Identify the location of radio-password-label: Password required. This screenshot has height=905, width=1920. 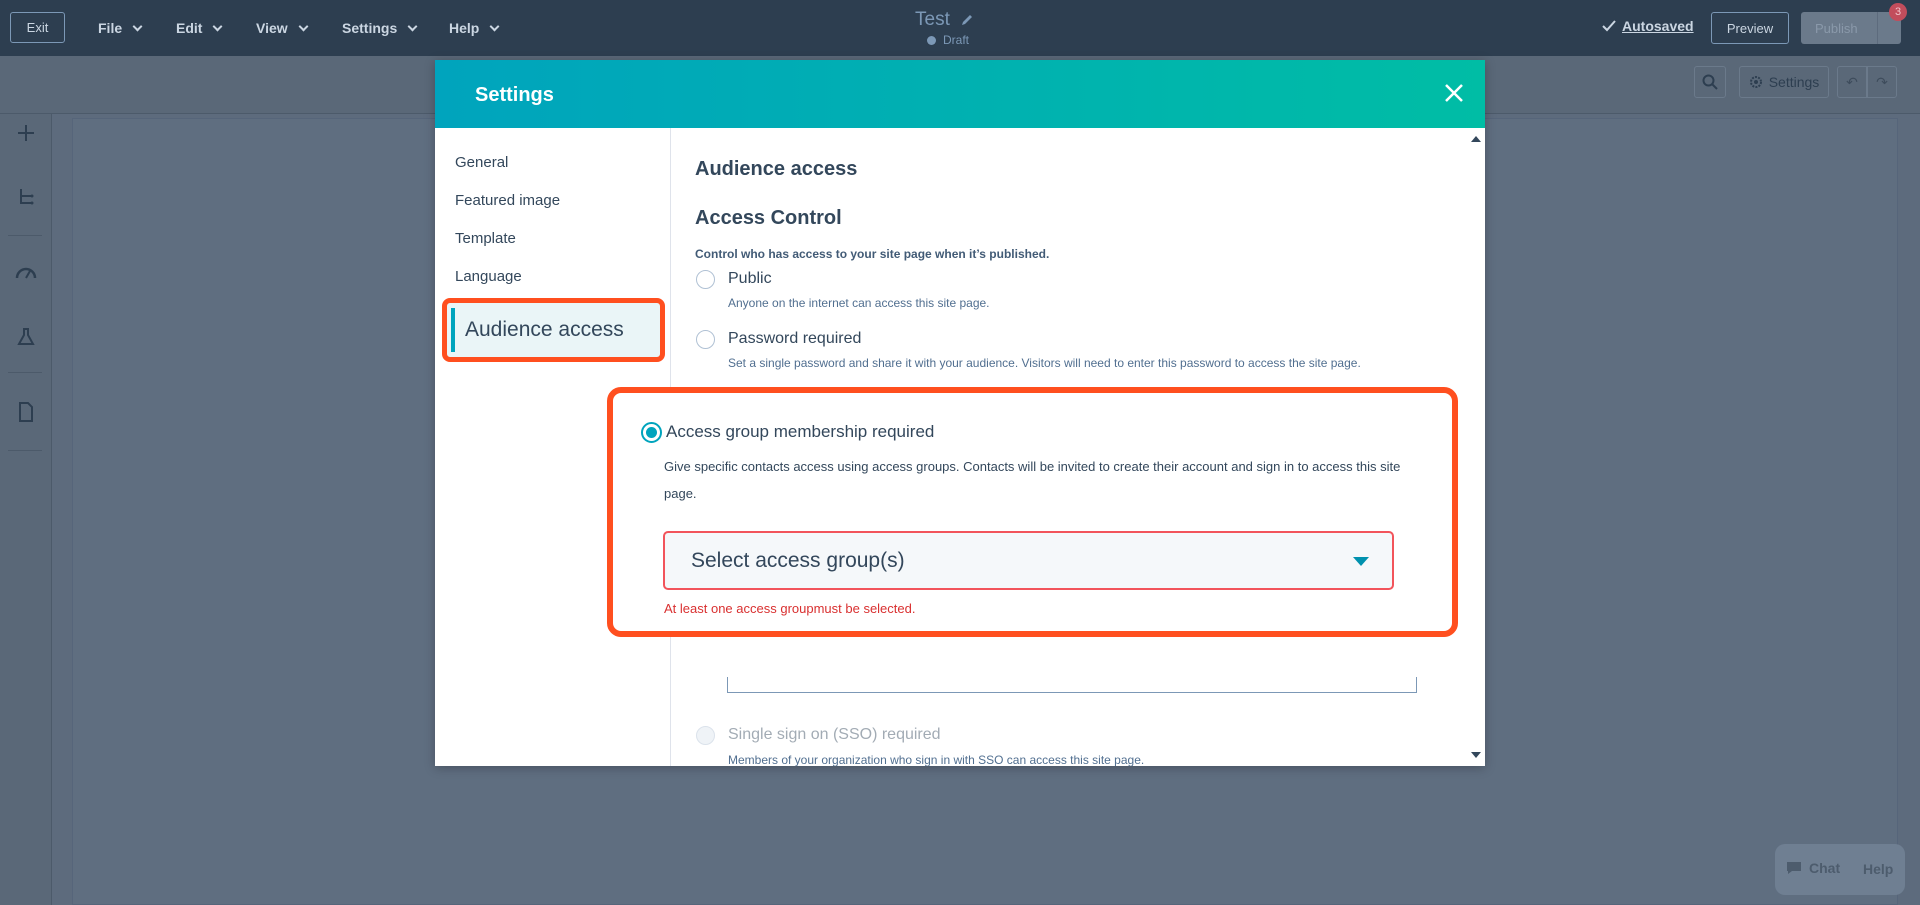
(794, 339).